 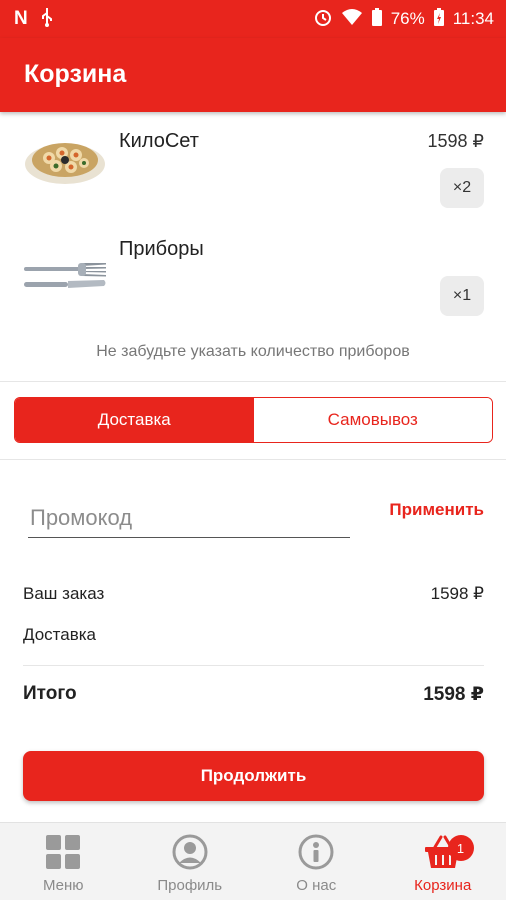 What do you see at coordinates (21, 18) in the screenshot?
I see `notification-n-icon: N` at bounding box center [21, 18].